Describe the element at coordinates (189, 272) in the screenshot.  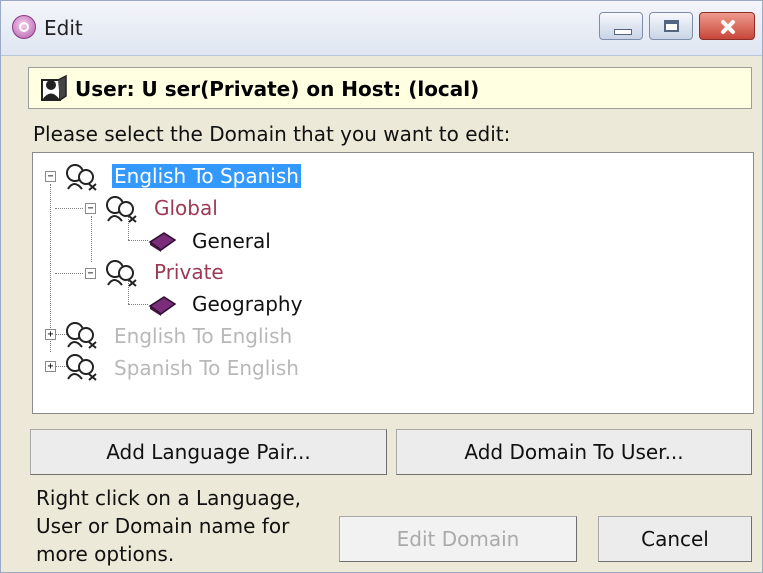
I see `tree-node-label: Private` at that location.